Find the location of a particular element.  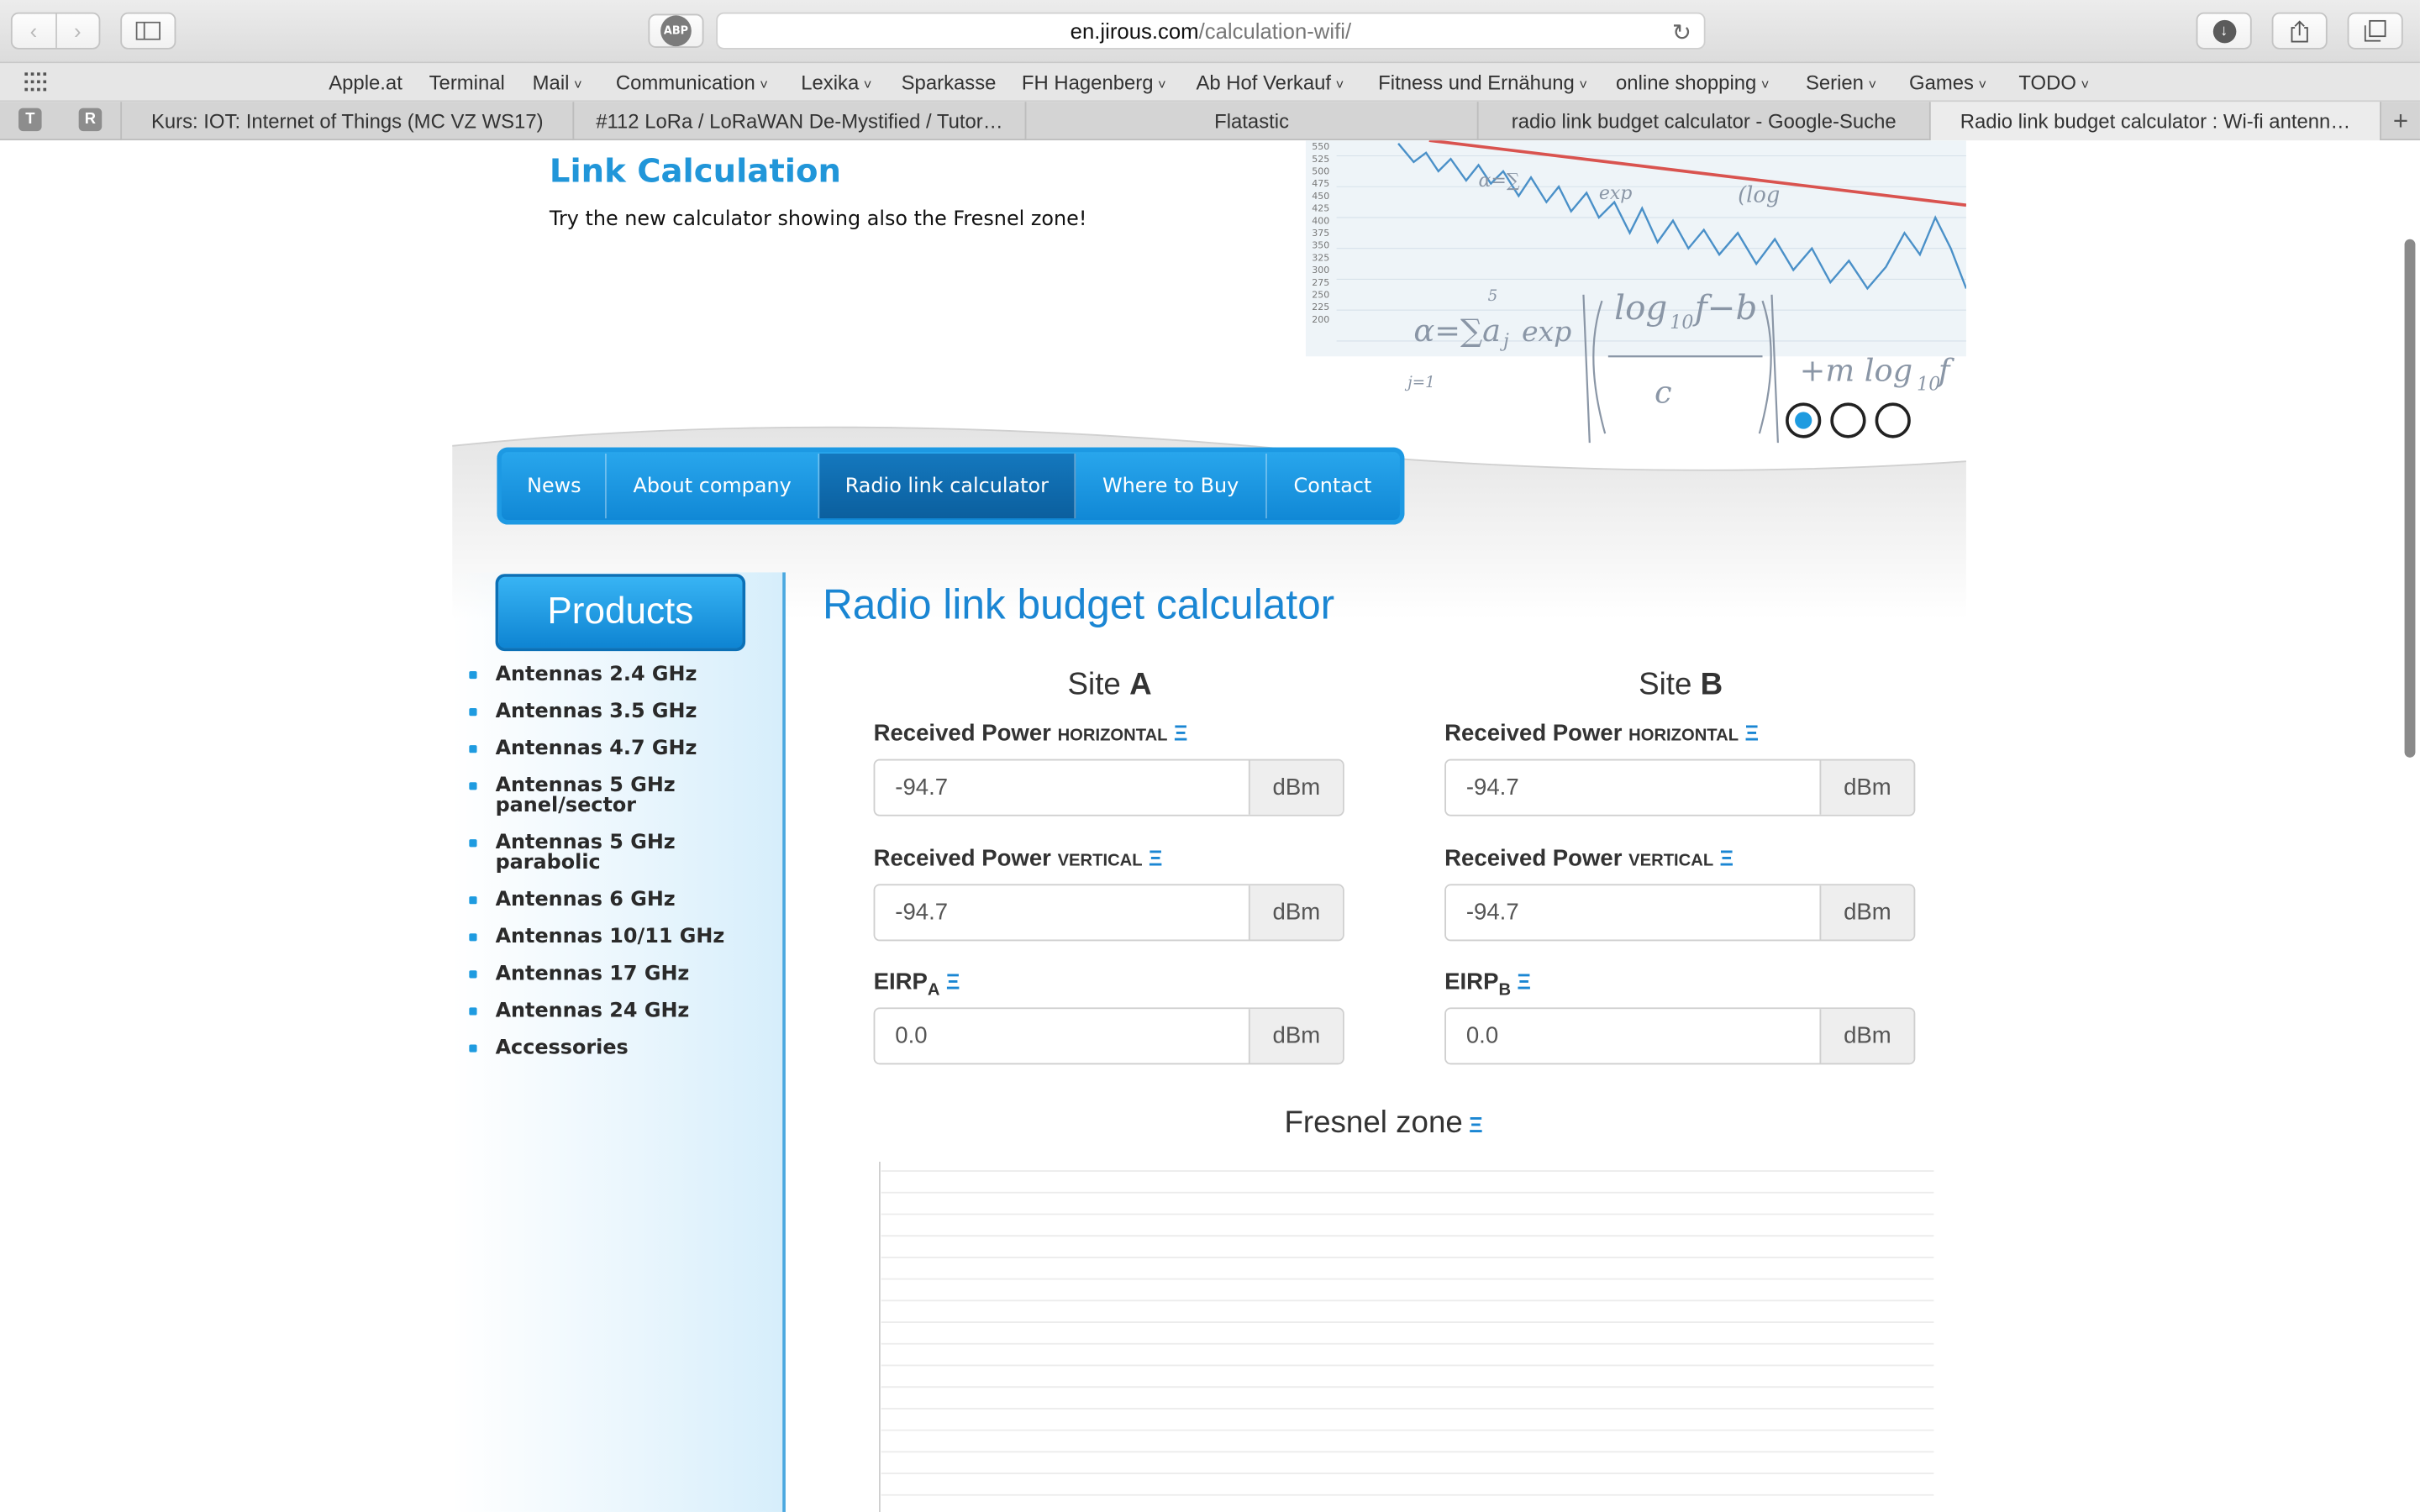

sidebar-toggle-button is located at coordinates (148, 31).